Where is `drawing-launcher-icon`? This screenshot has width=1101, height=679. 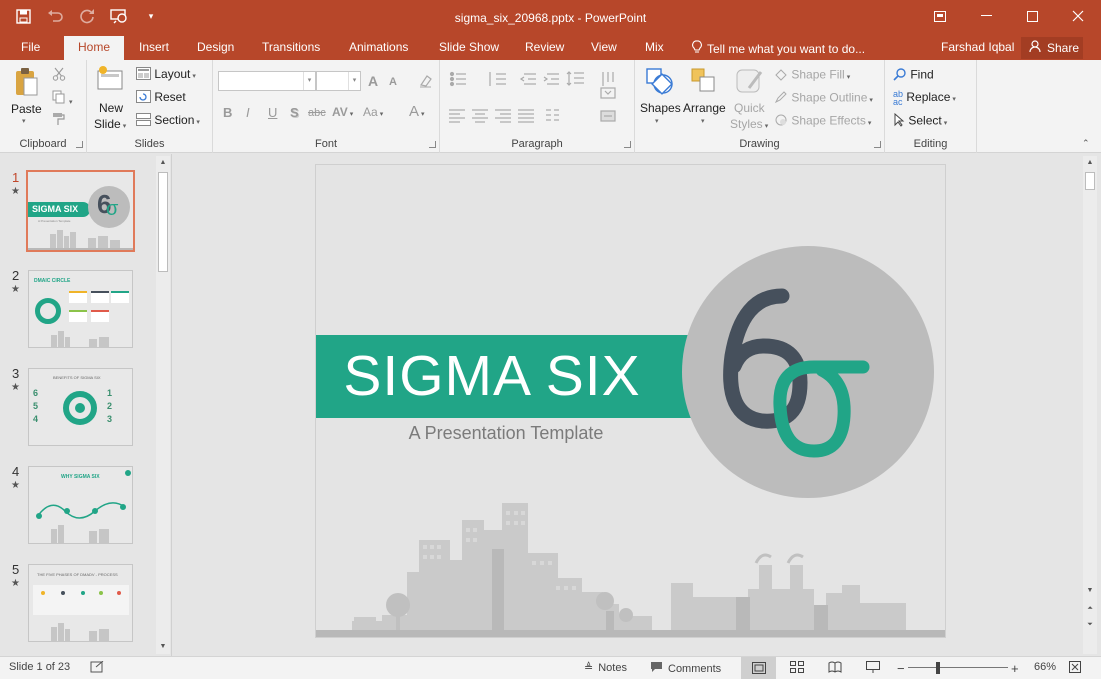
drawing-launcher-icon is located at coordinates (877, 144).